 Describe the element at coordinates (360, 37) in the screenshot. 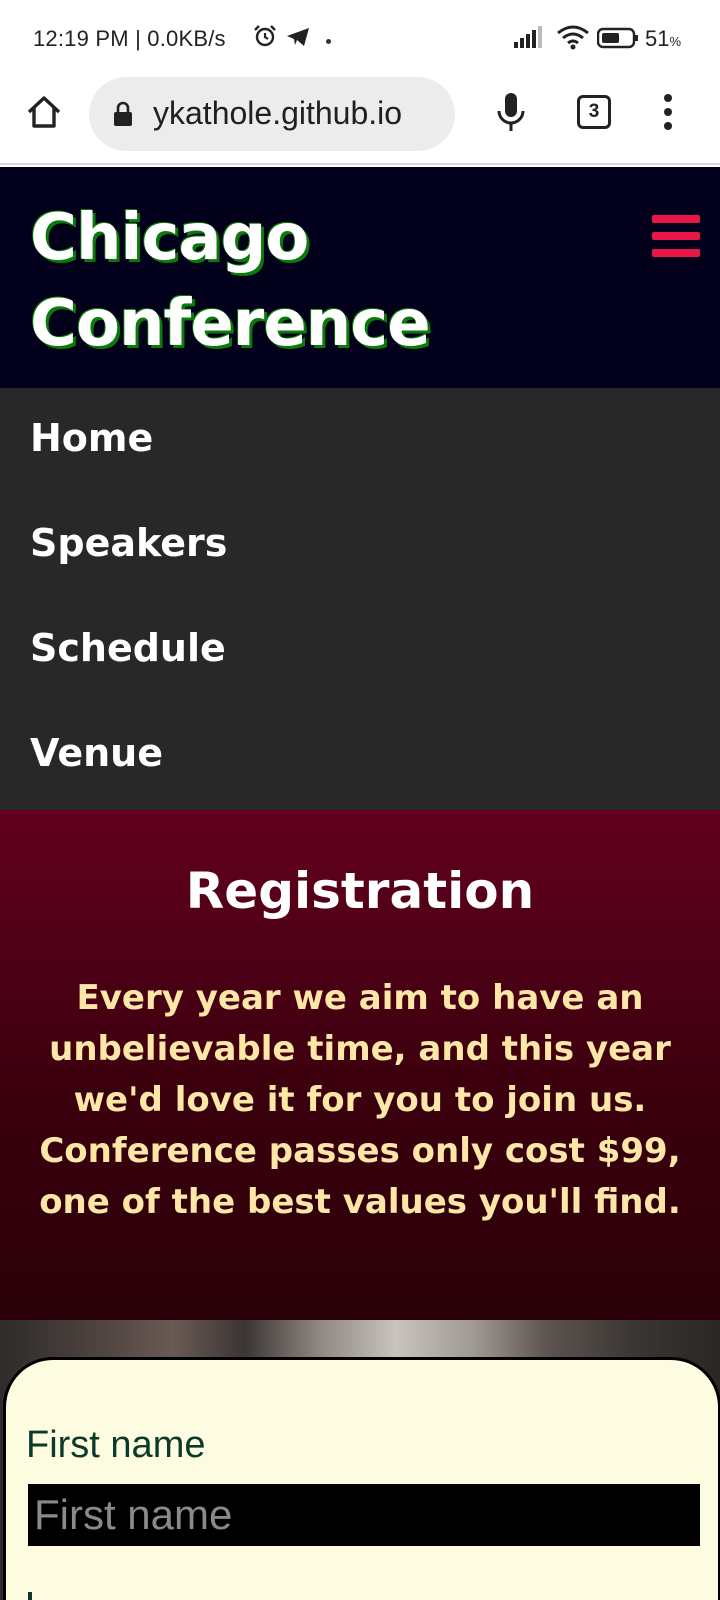

I see `status-bar: 12:19 PM | 0.0KB/s 51%` at that location.